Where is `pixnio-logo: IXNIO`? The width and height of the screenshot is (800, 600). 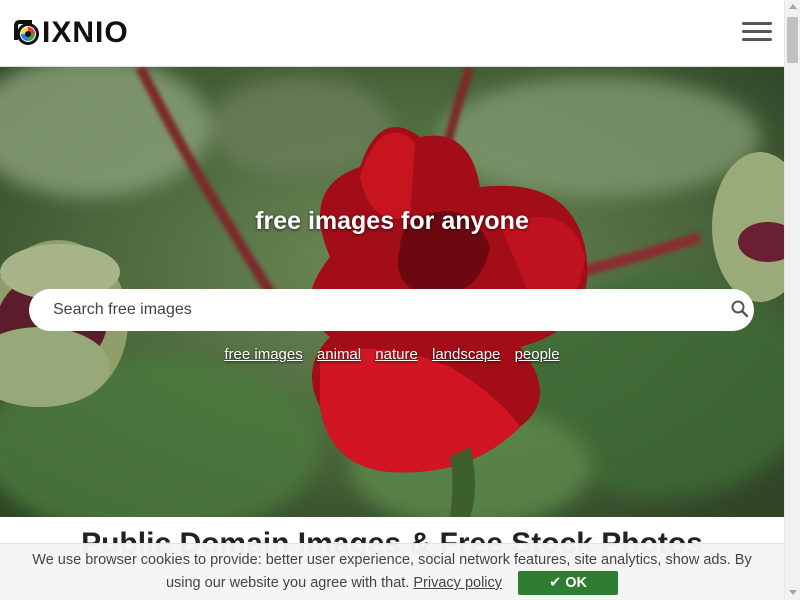
pixnio-logo: IXNIO is located at coordinates (70, 33).